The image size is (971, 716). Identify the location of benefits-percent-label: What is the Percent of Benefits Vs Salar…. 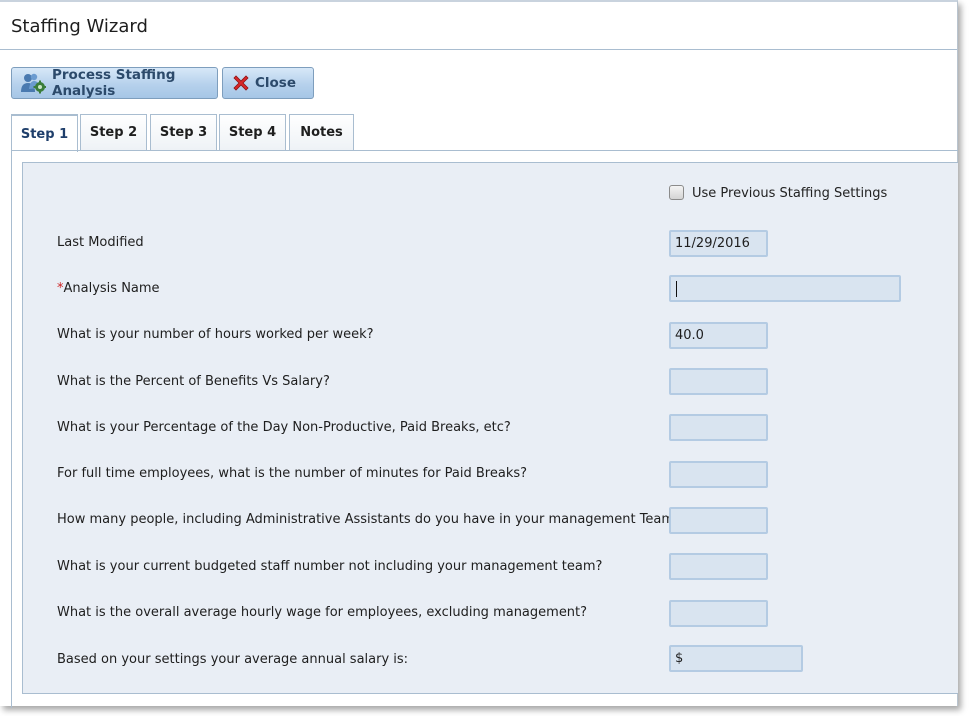
(193, 381).